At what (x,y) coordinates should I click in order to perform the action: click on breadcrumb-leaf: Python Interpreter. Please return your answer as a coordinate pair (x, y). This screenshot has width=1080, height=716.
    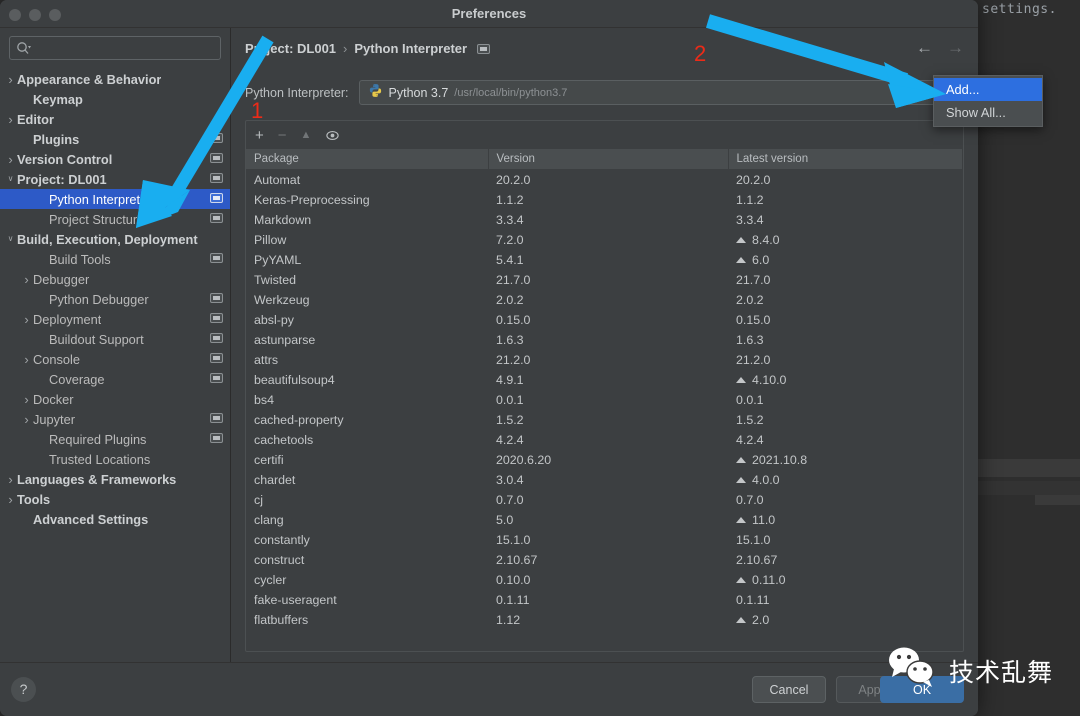
    Looking at the image, I should click on (410, 48).